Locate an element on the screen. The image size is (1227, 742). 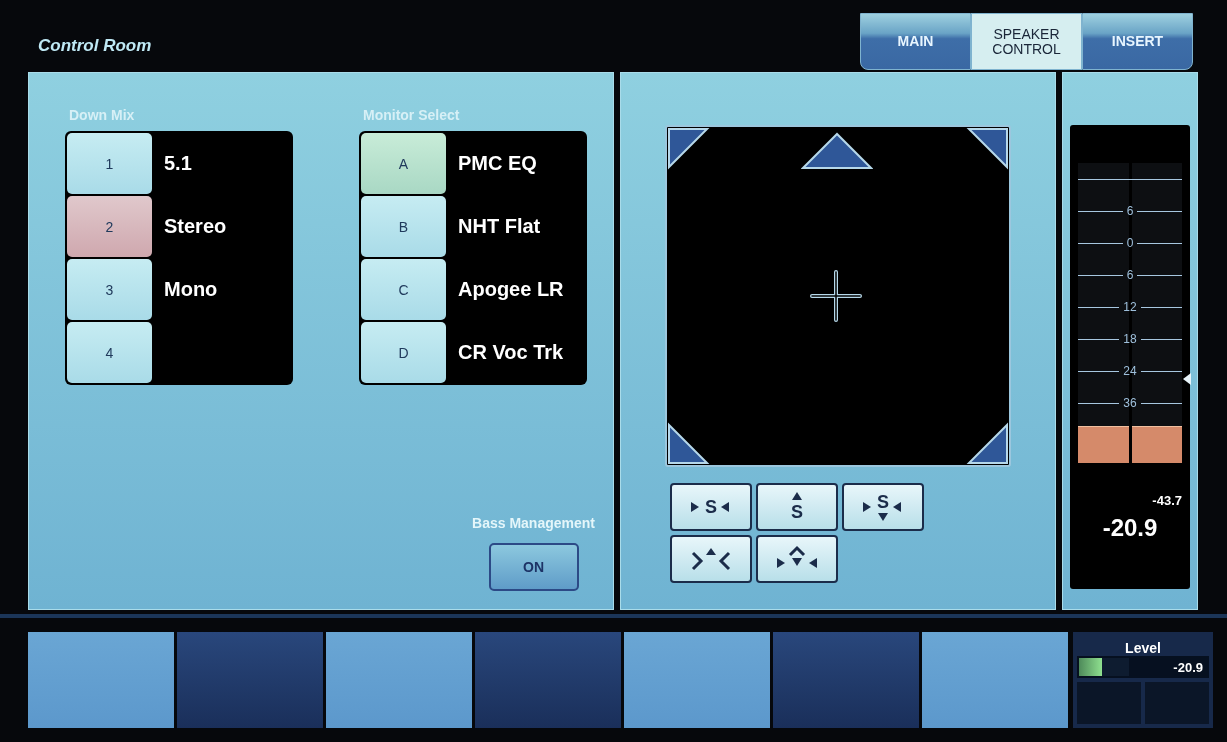
section-label: Down Mix is located at coordinates (102, 115).